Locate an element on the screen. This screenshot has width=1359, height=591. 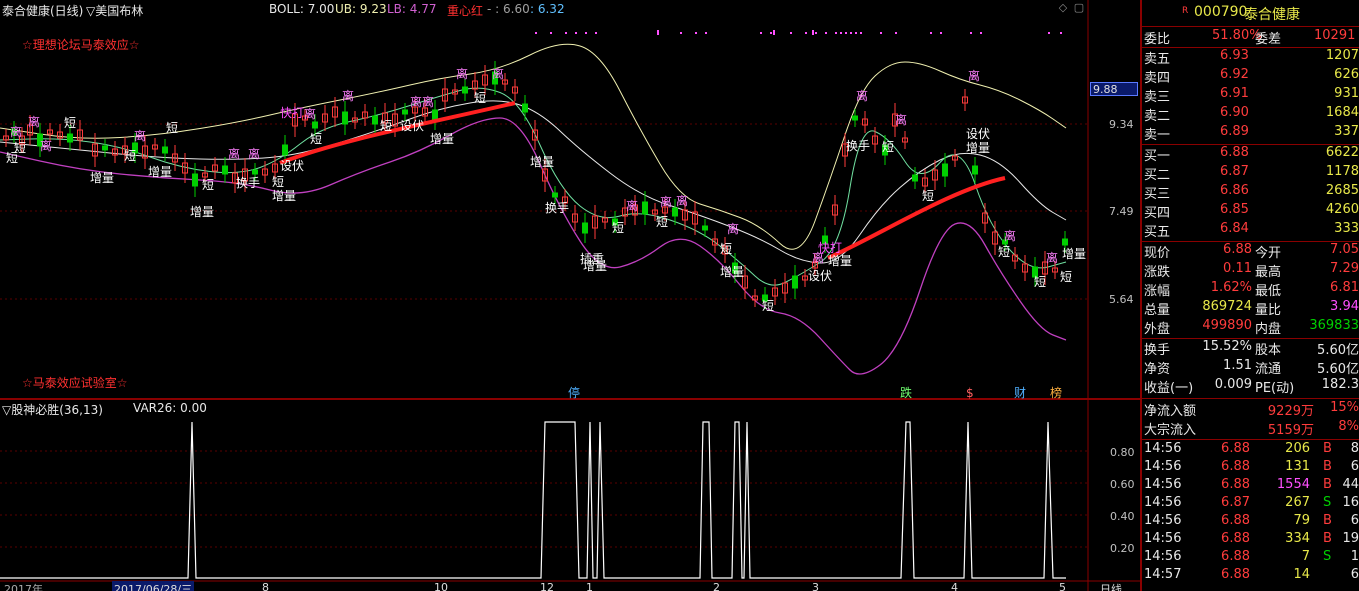
tick-volume: 206 is located at coordinates (1297, 448).